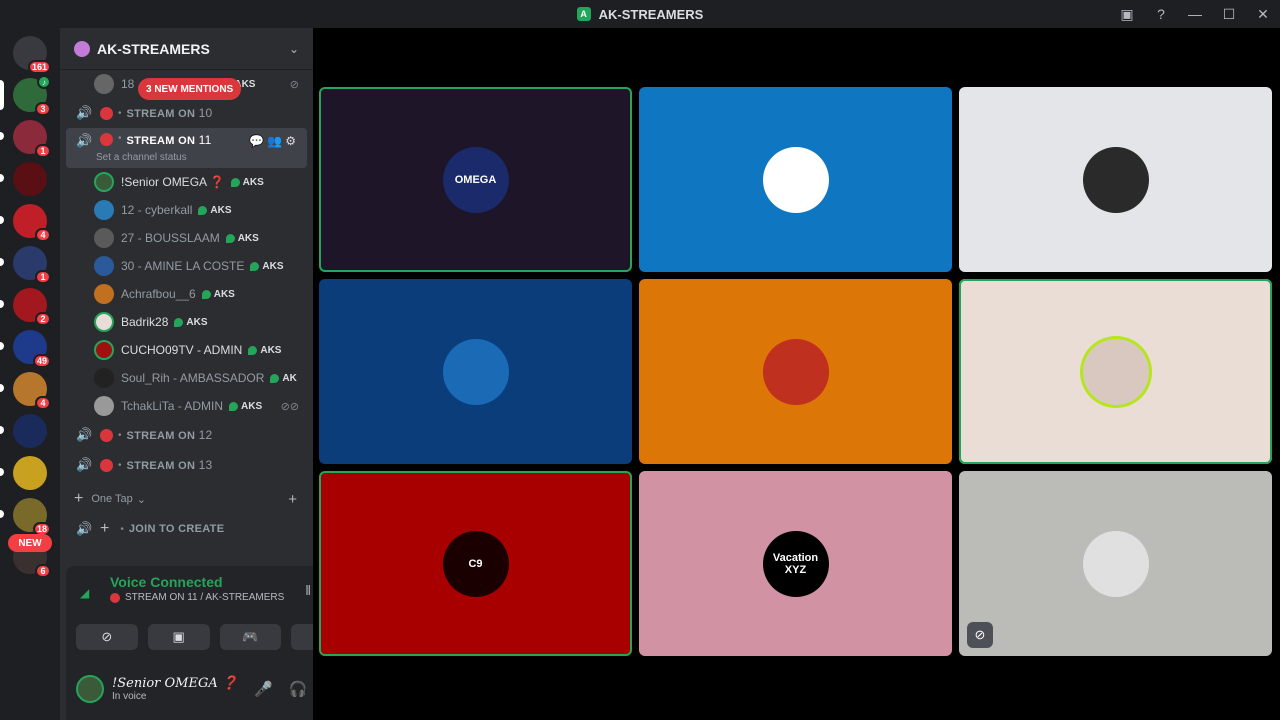 This screenshot has height=720, width=1280. I want to click on chevron-down-icon: ⌄, so click(294, 49).